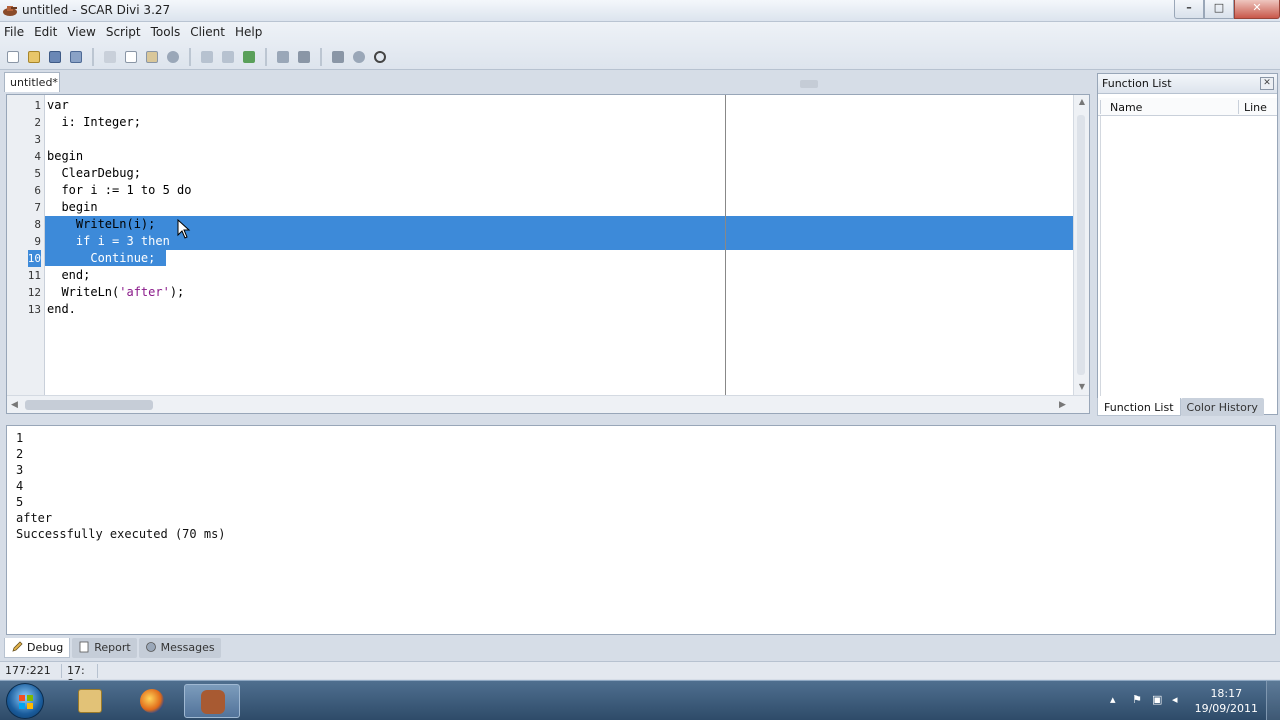  What do you see at coordinates (228, 57) in the screenshot?
I see `redo-button` at bounding box center [228, 57].